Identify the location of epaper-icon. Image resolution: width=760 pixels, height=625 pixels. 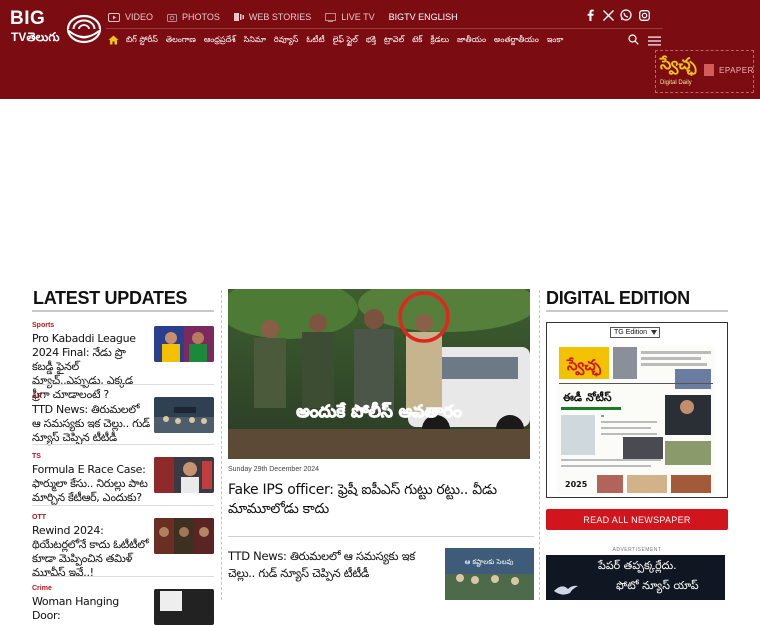
(709, 70).